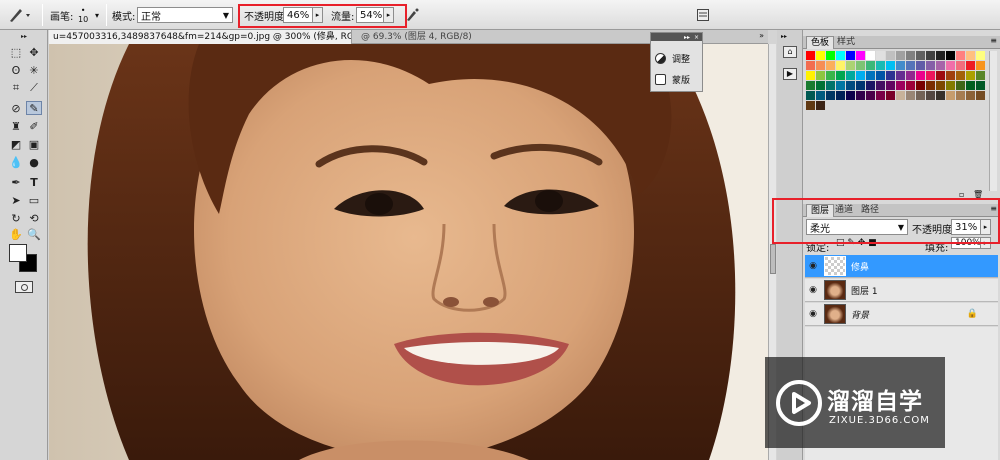 The width and height of the screenshot is (1000, 460). Describe the element at coordinates (790, 74) in the screenshot. I see `actions-panel-icon: ▶` at that location.